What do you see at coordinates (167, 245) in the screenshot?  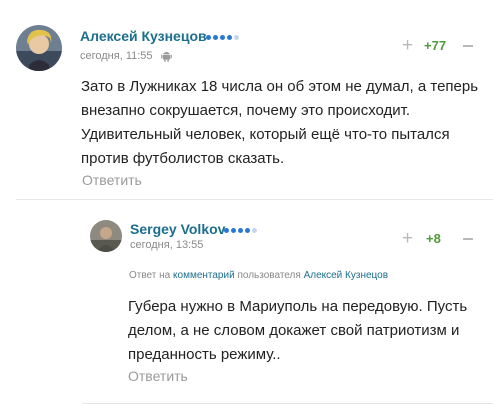 I see `comment-time: сегодня, 13:55` at bounding box center [167, 245].